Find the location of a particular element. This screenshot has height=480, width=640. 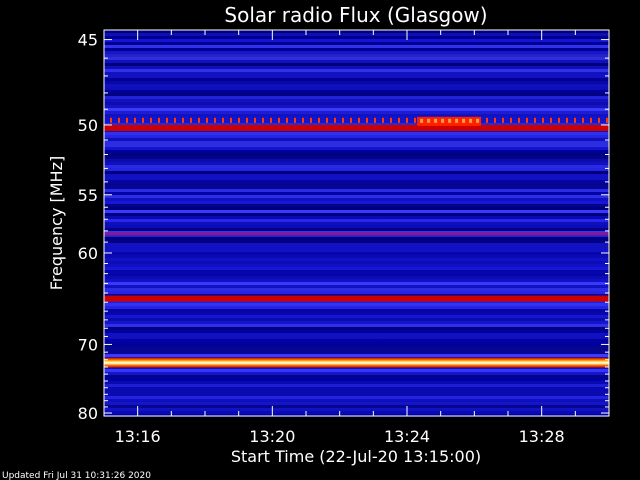

band-weak is located at coordinates (356, 234).